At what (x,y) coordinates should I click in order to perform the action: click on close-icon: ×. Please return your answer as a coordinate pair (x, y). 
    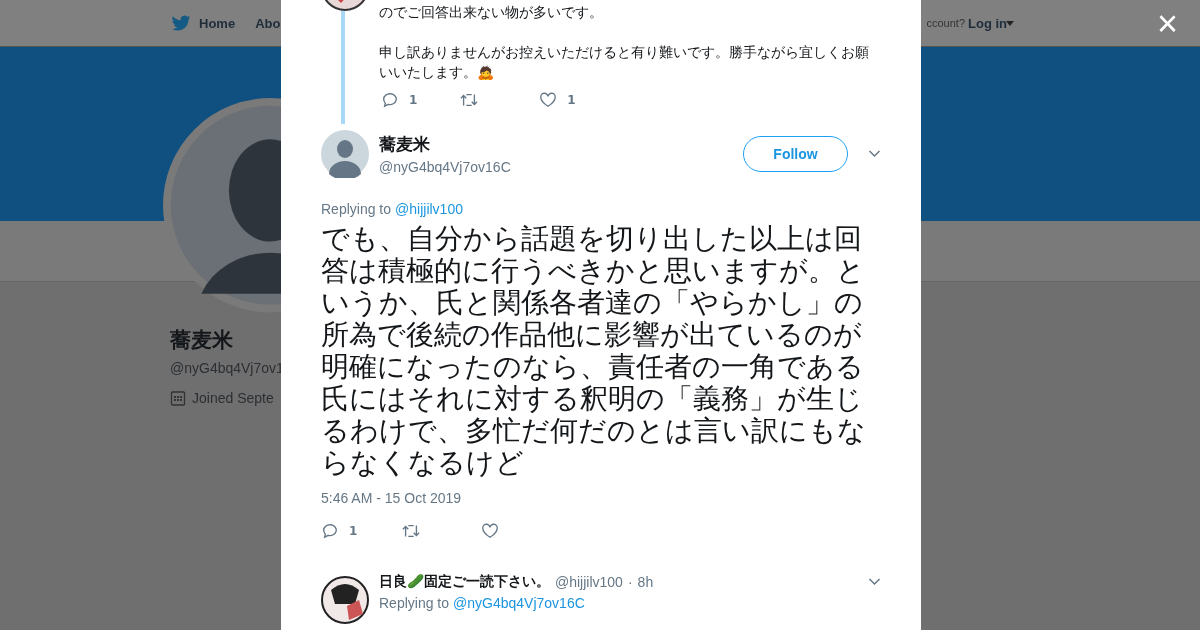
    Looking at the image, I should click on (1167, 24).